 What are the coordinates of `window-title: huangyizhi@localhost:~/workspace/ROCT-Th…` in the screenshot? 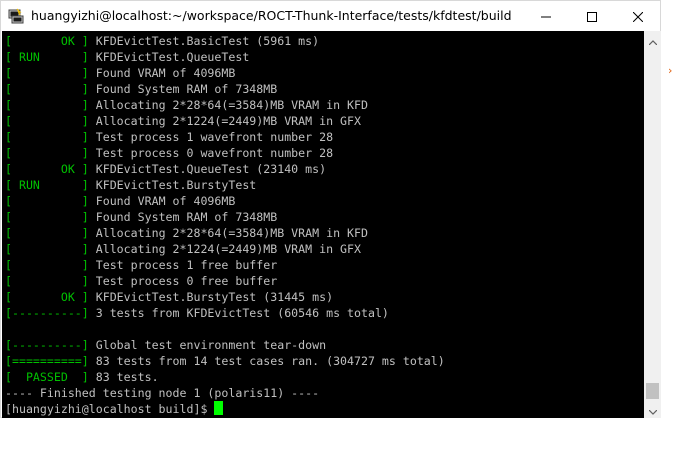 It's located at (271, 15).